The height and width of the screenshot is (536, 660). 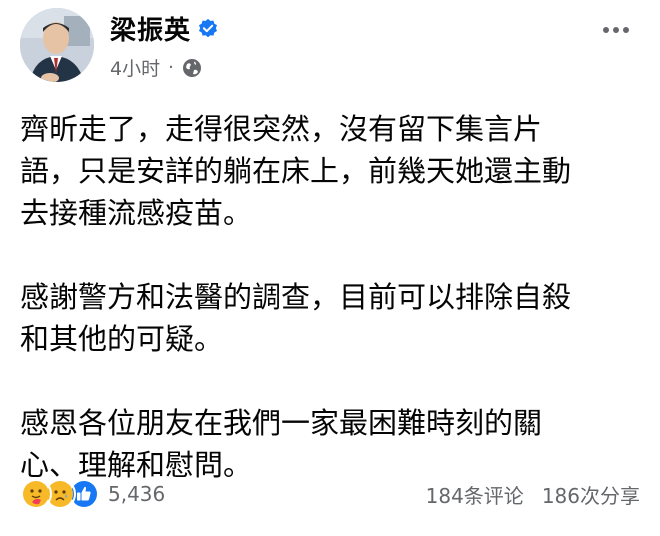 What do you see at coordinates (296, 297) in the screenshot?
I see `text-line: 感謝警方和法醫的調查，目前可以排除自殺` at bounding box center [296, 297].